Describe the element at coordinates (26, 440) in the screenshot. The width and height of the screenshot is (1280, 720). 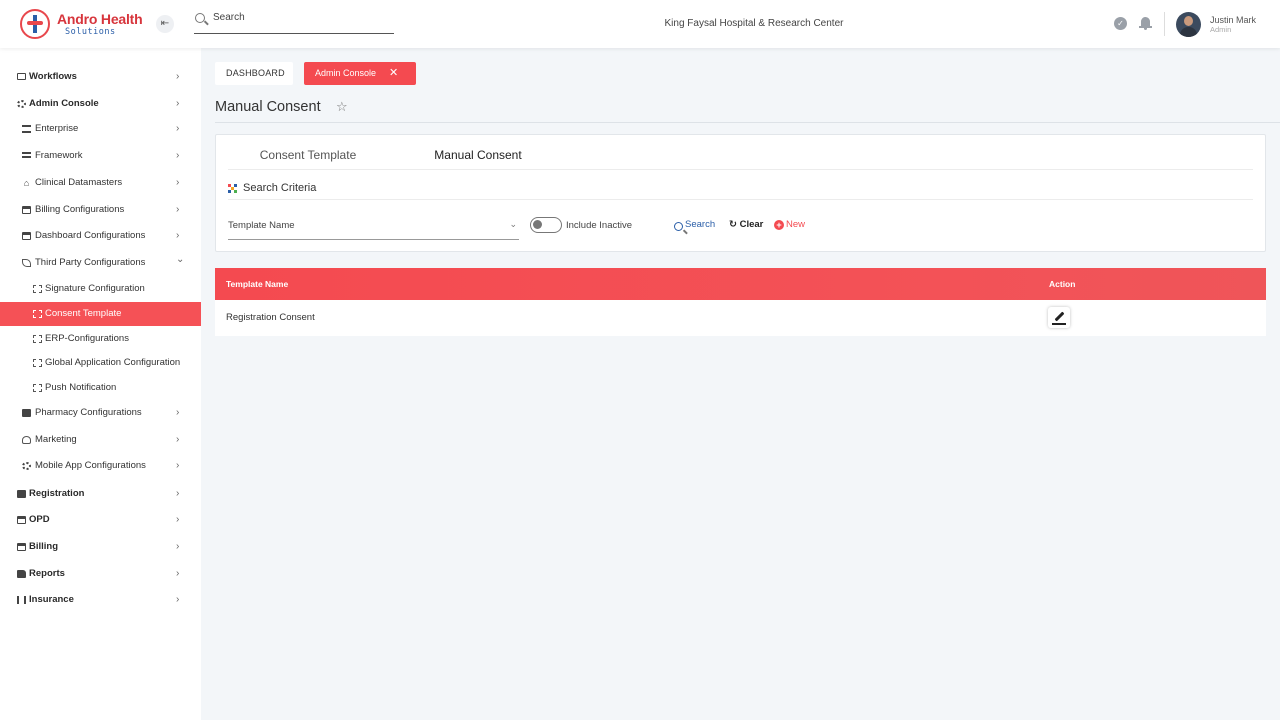
I see `person-icon` at that location.